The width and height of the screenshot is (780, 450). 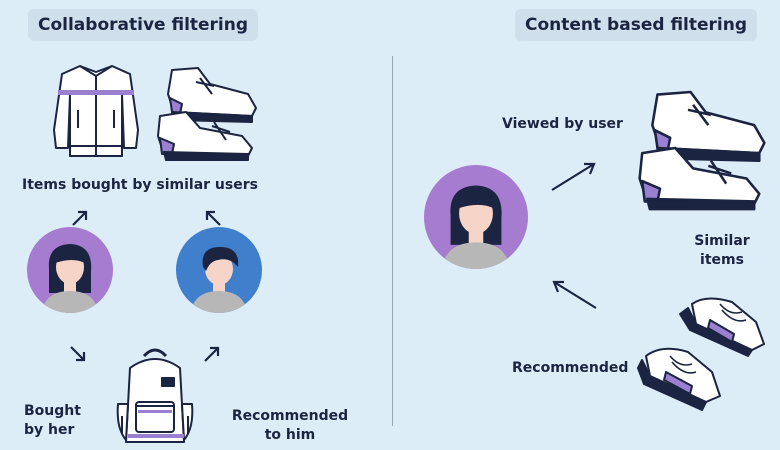 I want to click on jacket-icon, so click(x=96, y=111).